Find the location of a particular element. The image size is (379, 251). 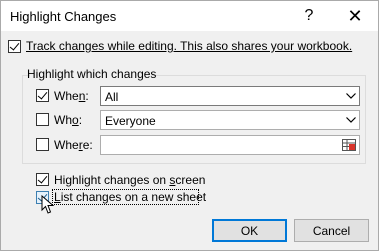

help-icon: ? is located at coordinates (309, 15).